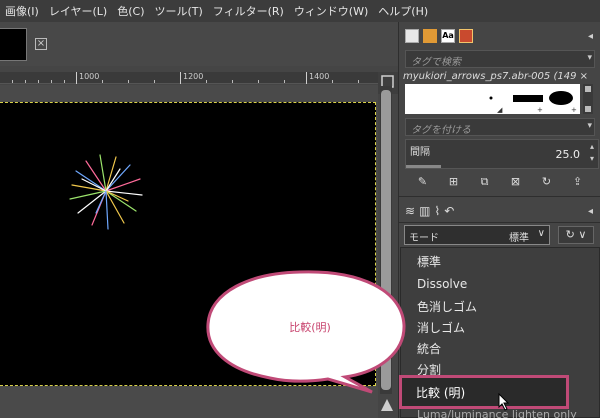 The width and height of the screenshot is (600, 418). I want to click on open-as-image-icon: ⇪, so click(578, 182).